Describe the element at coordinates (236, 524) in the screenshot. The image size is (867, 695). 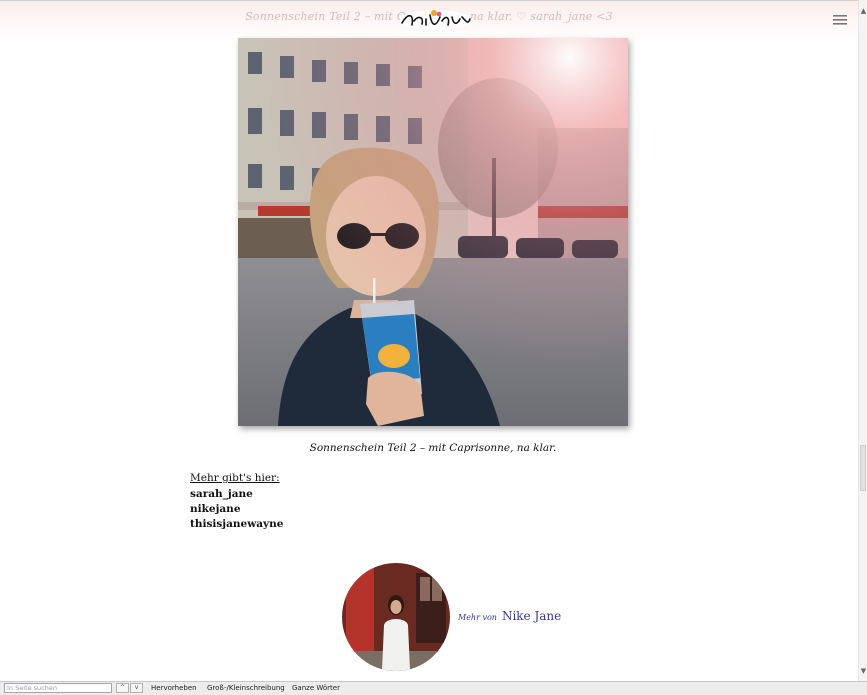
I see `more-link-thisisjanewayne: thisisjanewayne` at that location.